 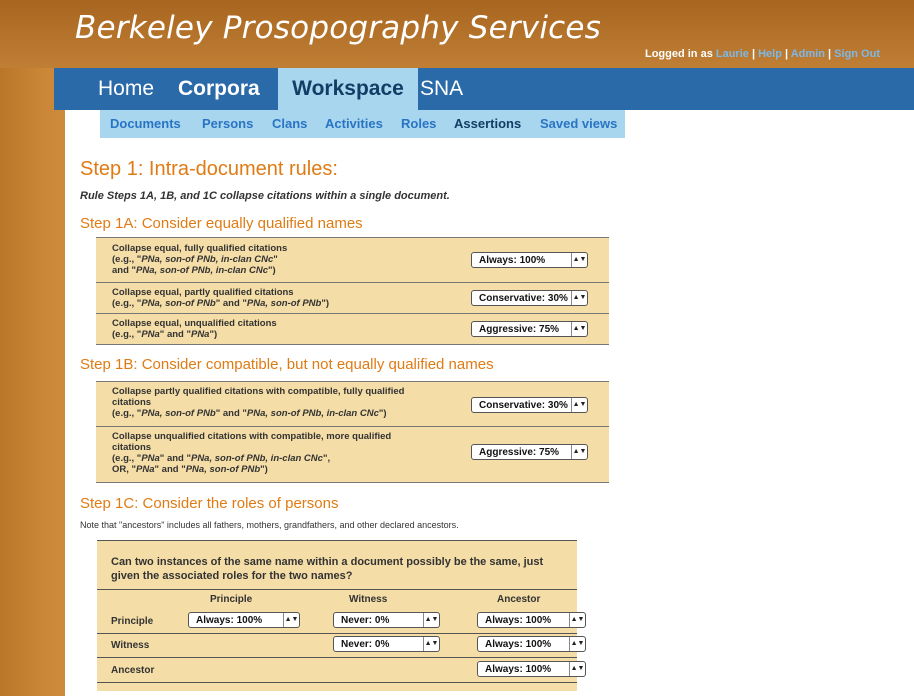 What do you see at coordinates (132, 621) in the screenshot?
I see `row-header-principle: Principle` at bounding box center [132, 621].